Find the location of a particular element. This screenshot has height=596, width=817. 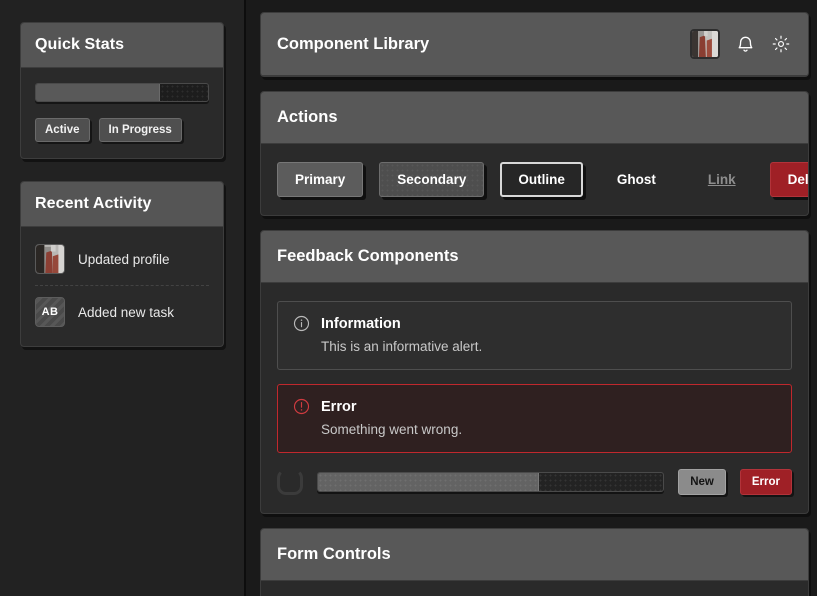

actions-panel-title: Actions is located at coordinates (307, 117).